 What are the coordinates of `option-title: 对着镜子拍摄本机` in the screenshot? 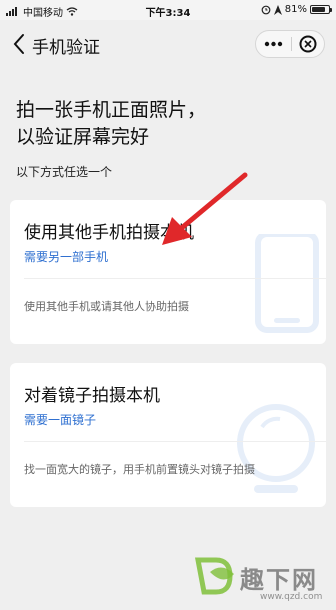 It's located at (92, 396).